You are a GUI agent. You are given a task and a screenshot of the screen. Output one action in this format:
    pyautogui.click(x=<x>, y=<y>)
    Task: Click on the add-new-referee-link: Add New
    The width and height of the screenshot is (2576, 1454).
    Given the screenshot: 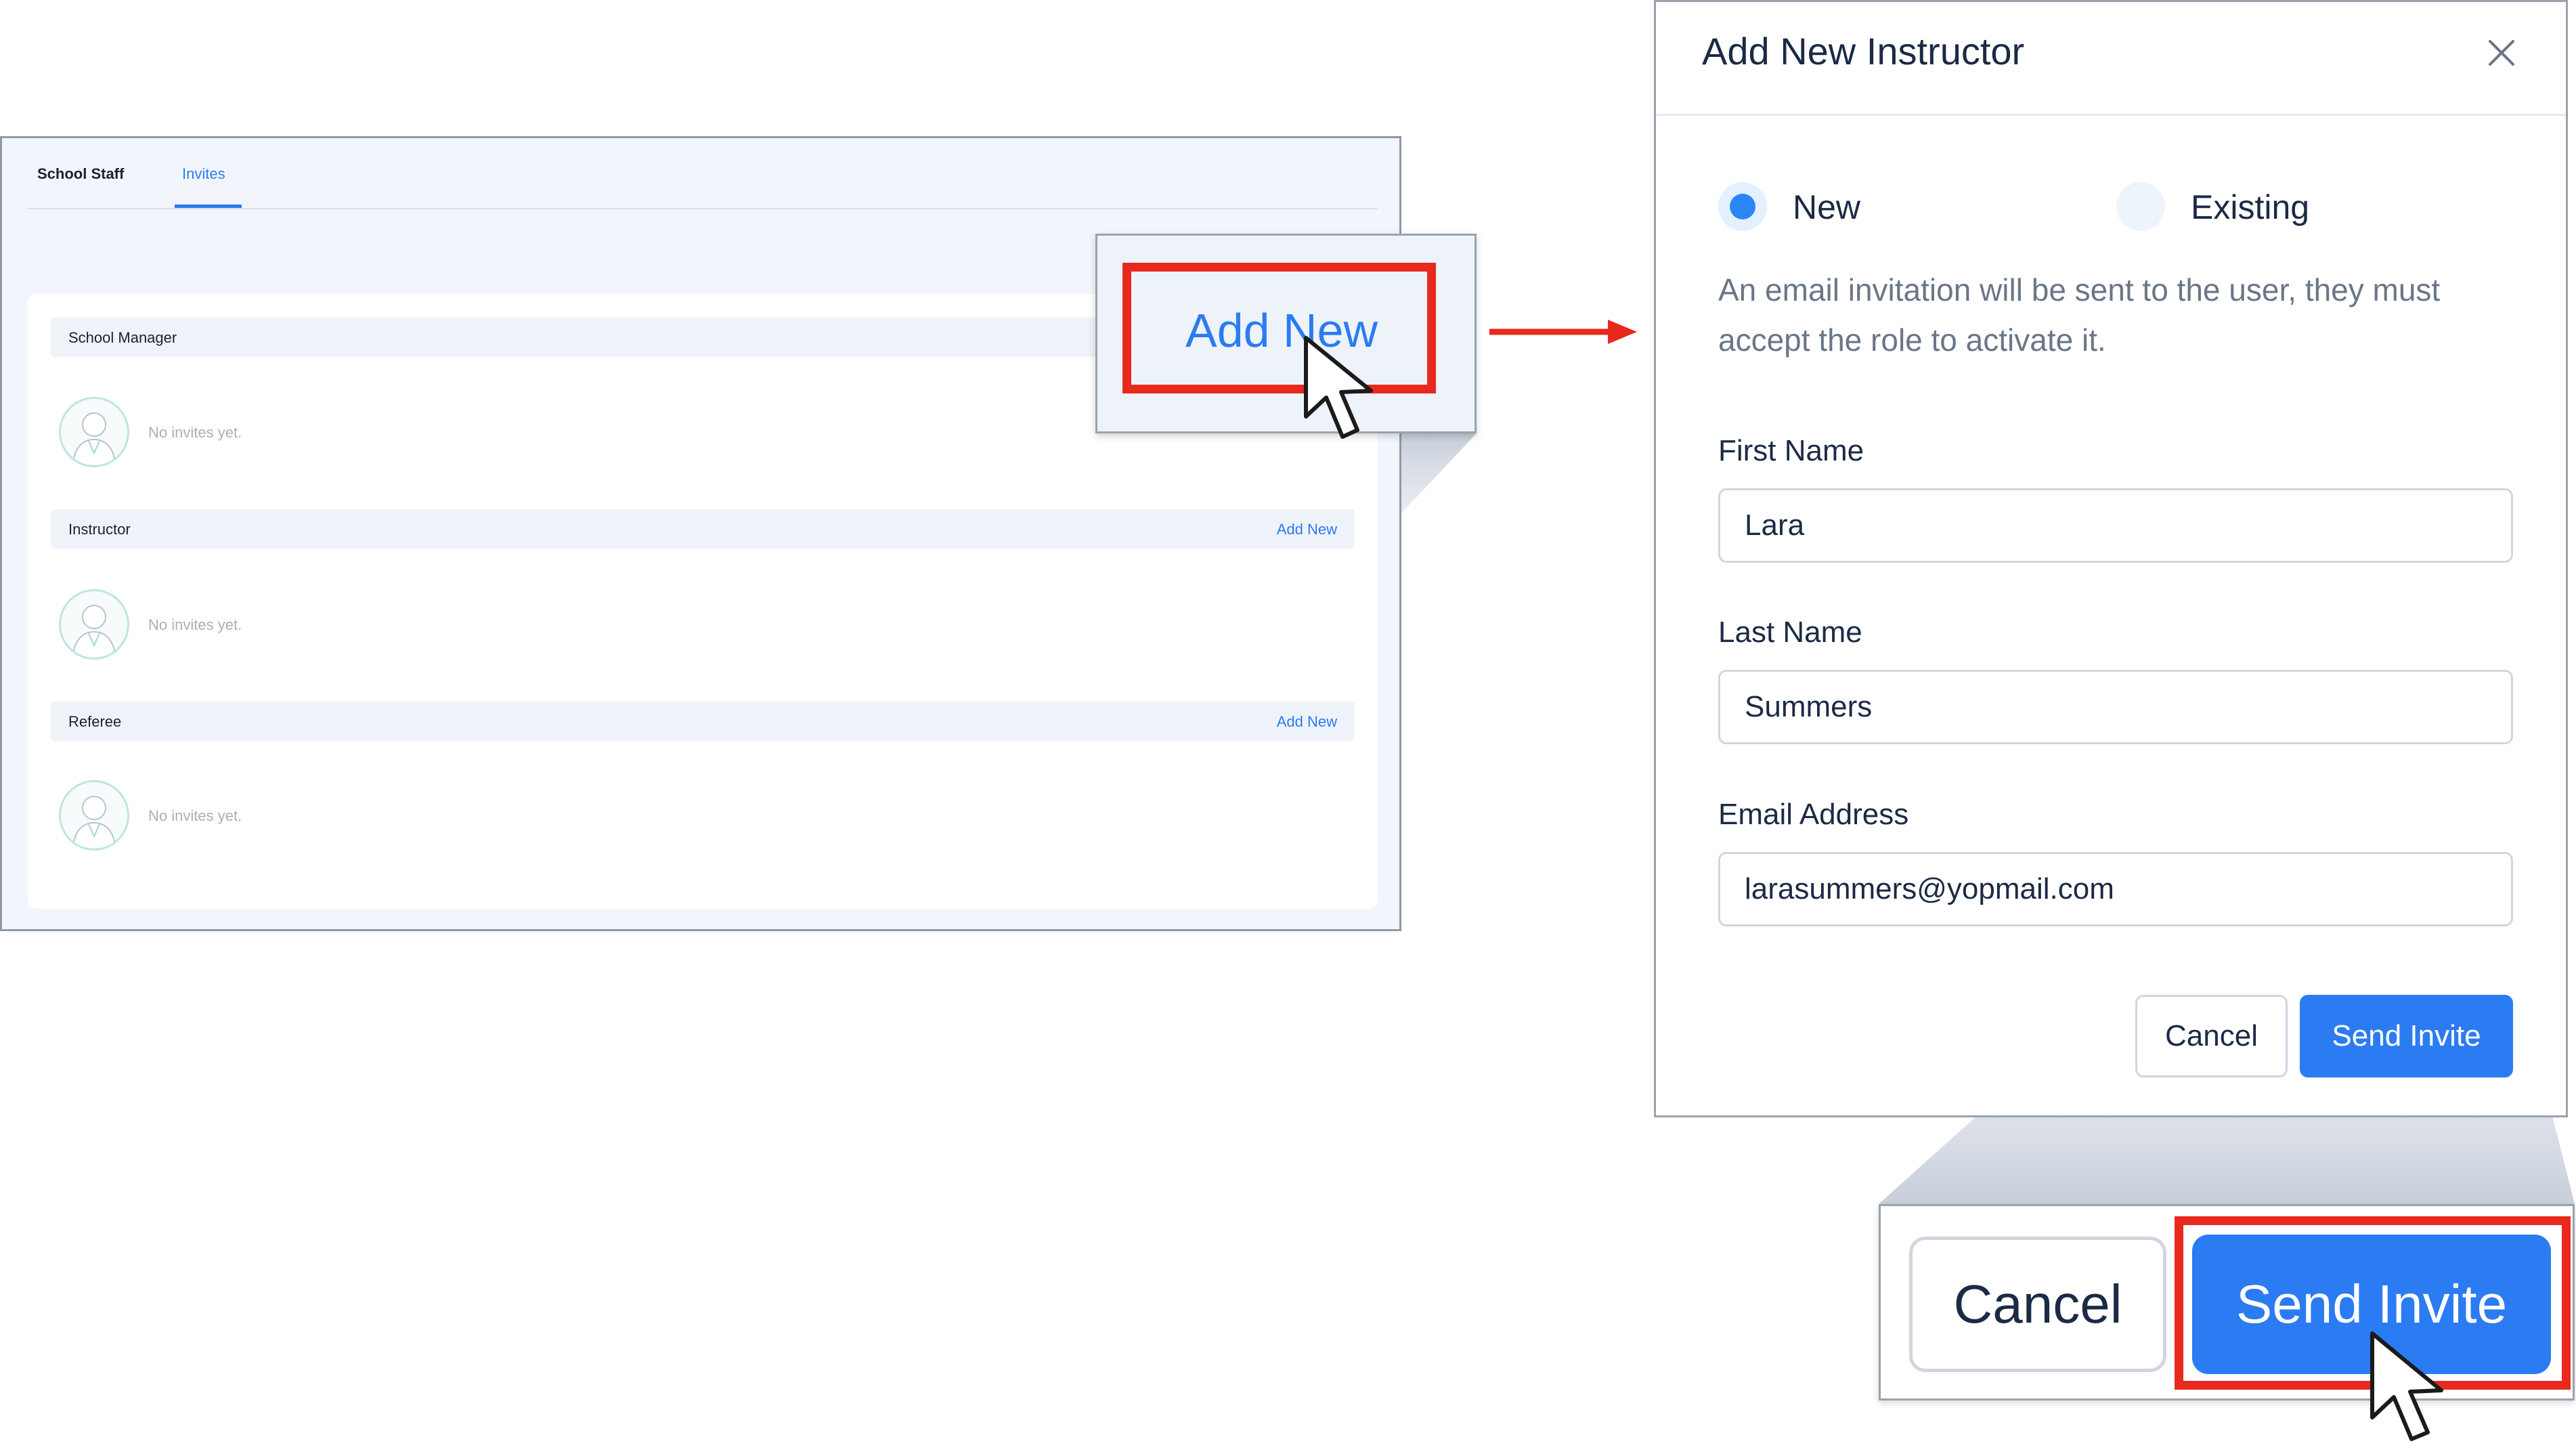 What is the action you would take?
    pyautogui.click(x=1307, y=722)
    